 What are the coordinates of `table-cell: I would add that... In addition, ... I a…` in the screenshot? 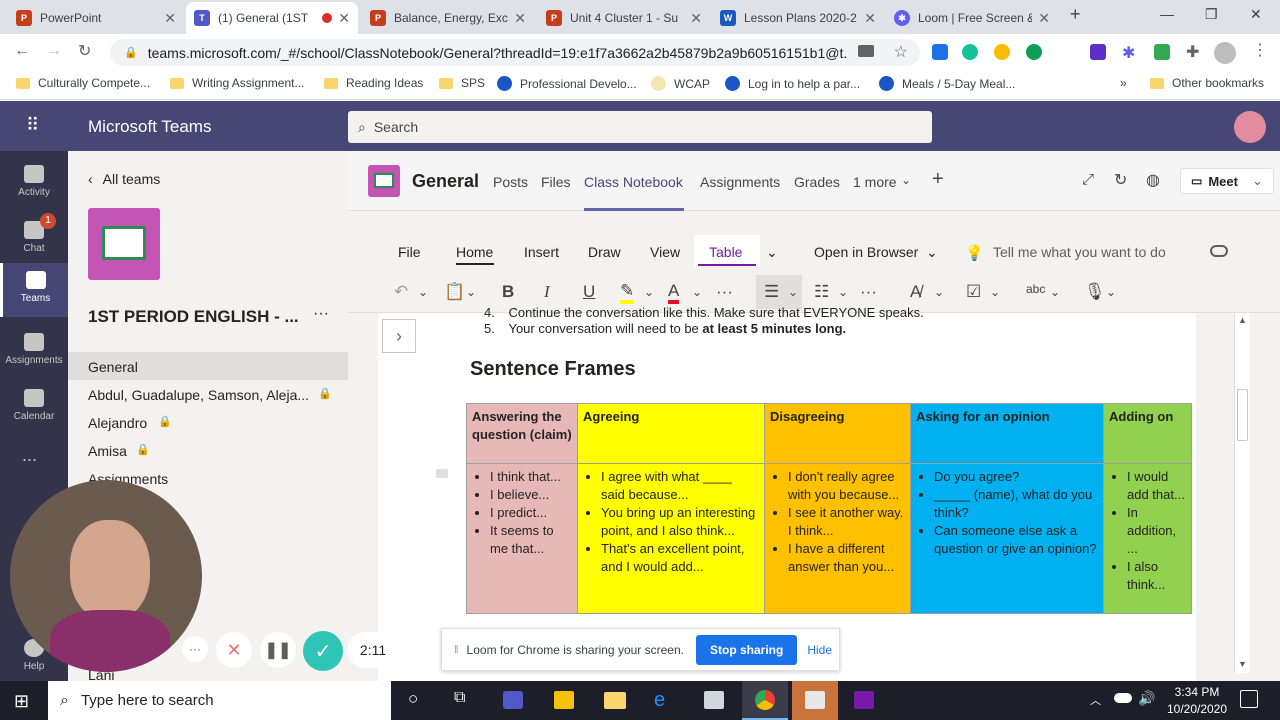 It's located at (1147, 538).